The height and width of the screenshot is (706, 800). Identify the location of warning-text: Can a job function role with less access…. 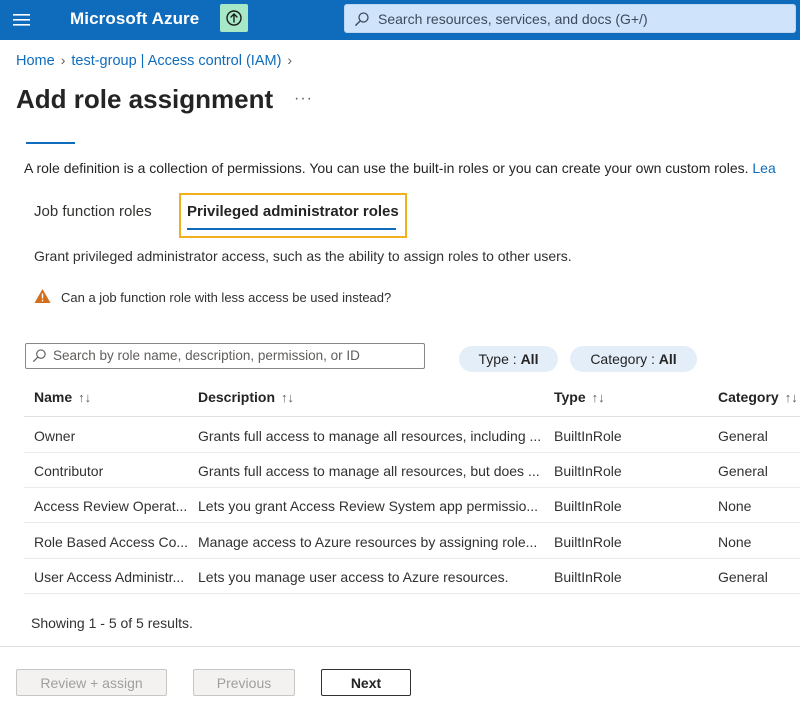
(226, 297).